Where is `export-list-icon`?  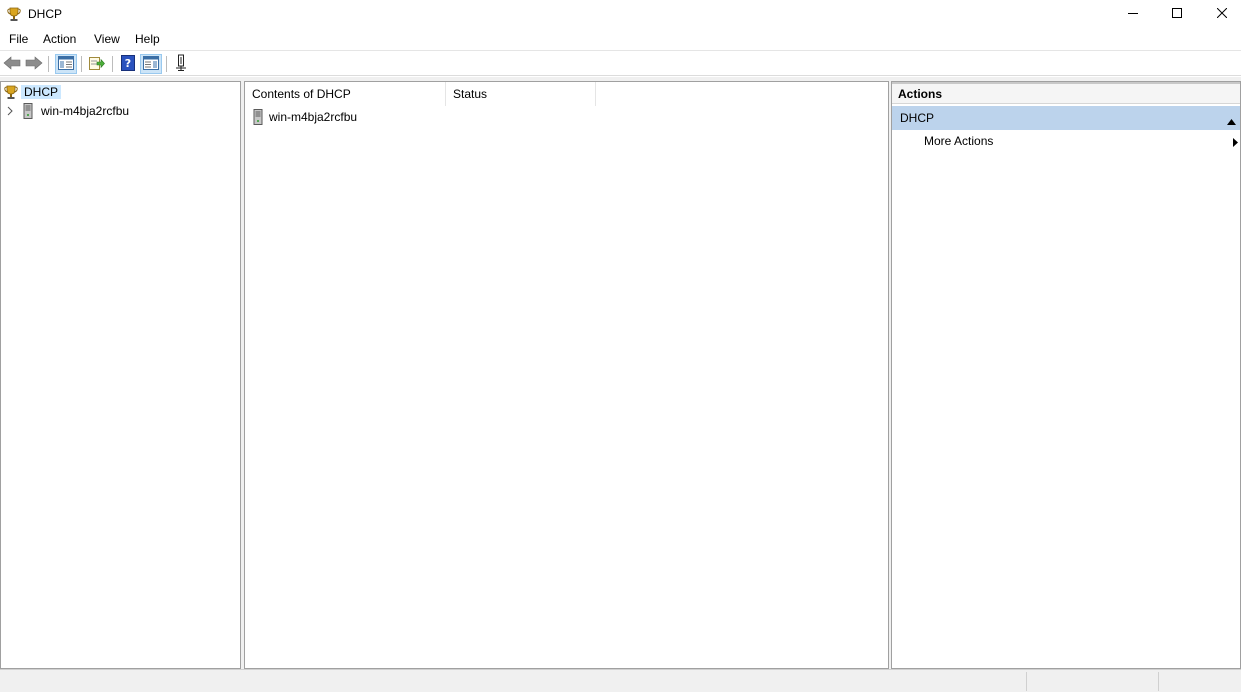
export-list-icon is located at coordinates (97, 64).